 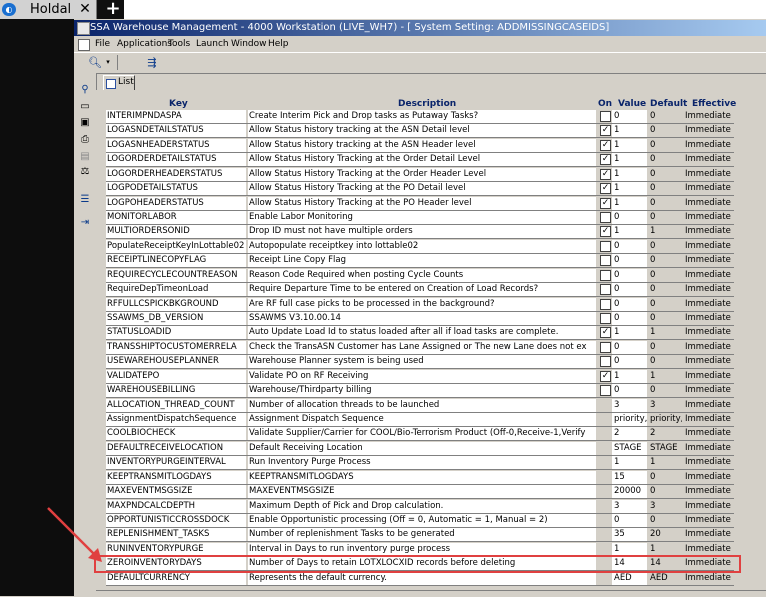 I want to click on row-key: LOGASNDETAILSTATUS, so click(x=176, y=130).